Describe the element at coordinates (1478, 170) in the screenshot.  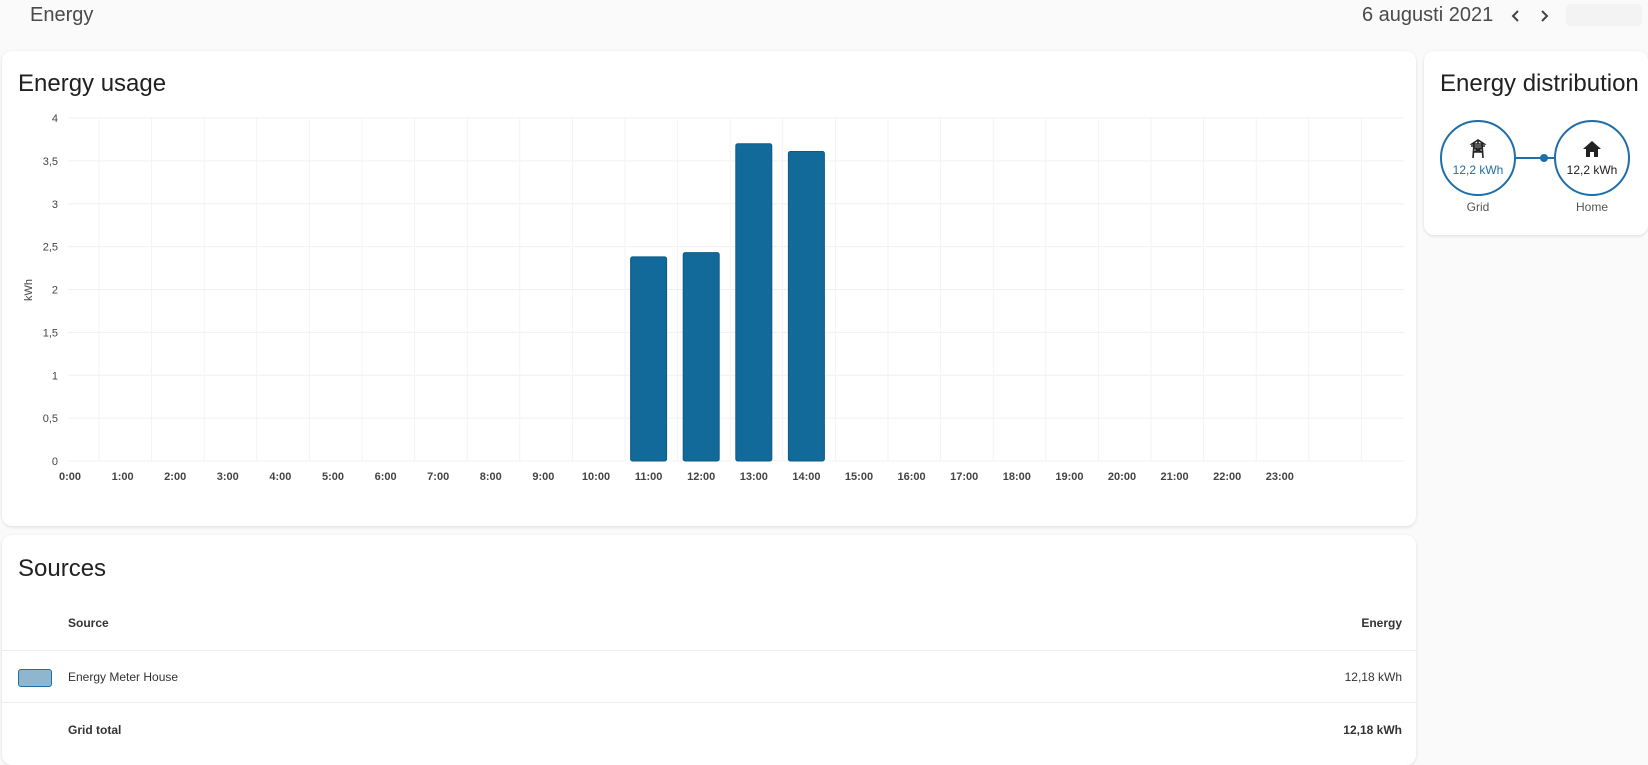
I see `grid-value: 12,2 kWh` at that location.